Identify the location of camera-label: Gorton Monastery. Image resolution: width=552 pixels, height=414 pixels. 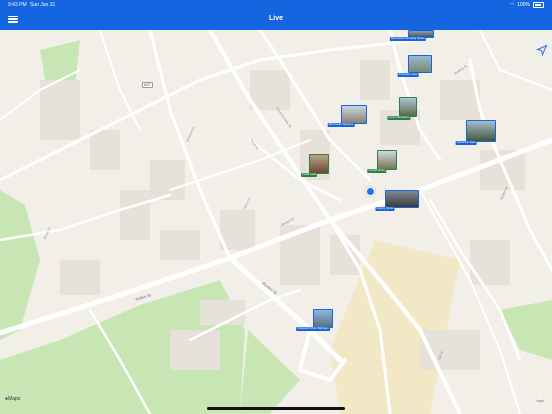
(399, 118).